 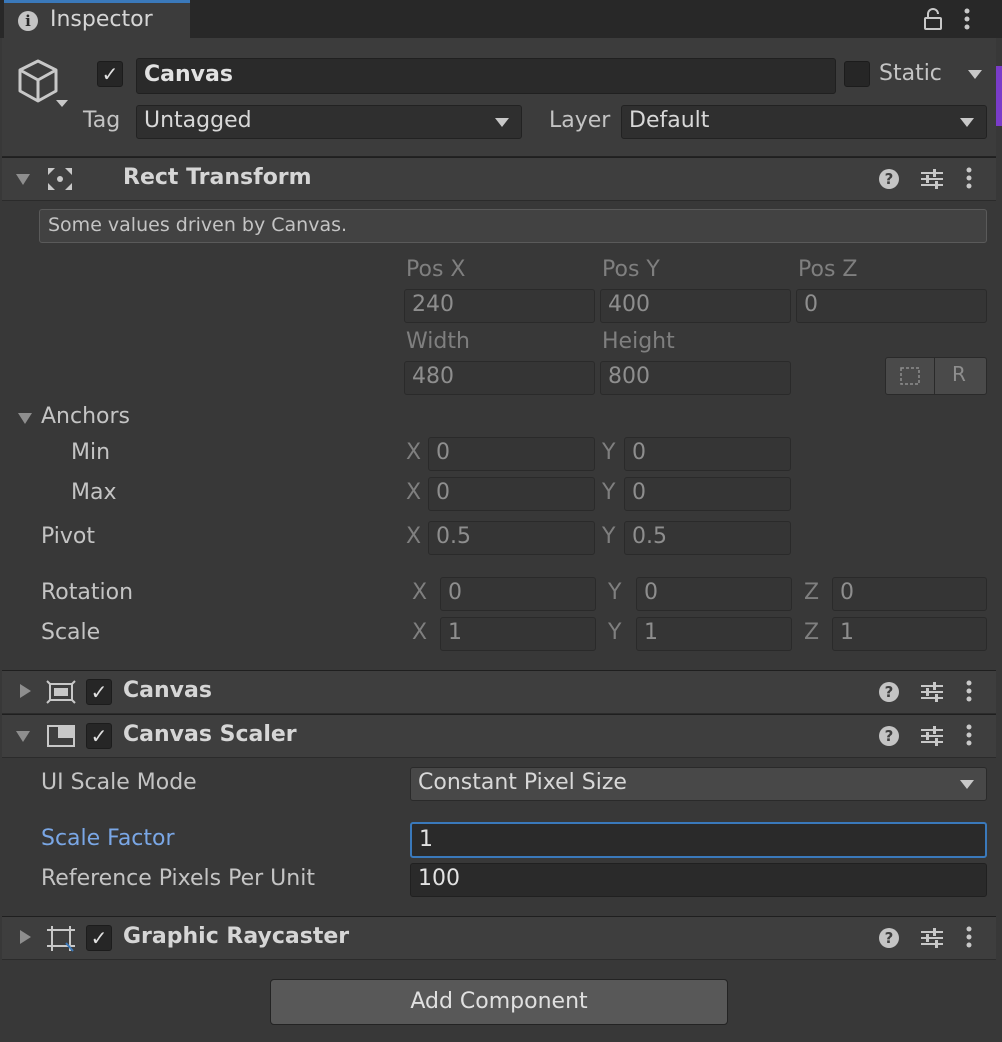 What do you see at coordinates (499, 179) in the screenshot?
I see `rect-transform-header: Rect Transform ?` at bounding box center [499, 179].